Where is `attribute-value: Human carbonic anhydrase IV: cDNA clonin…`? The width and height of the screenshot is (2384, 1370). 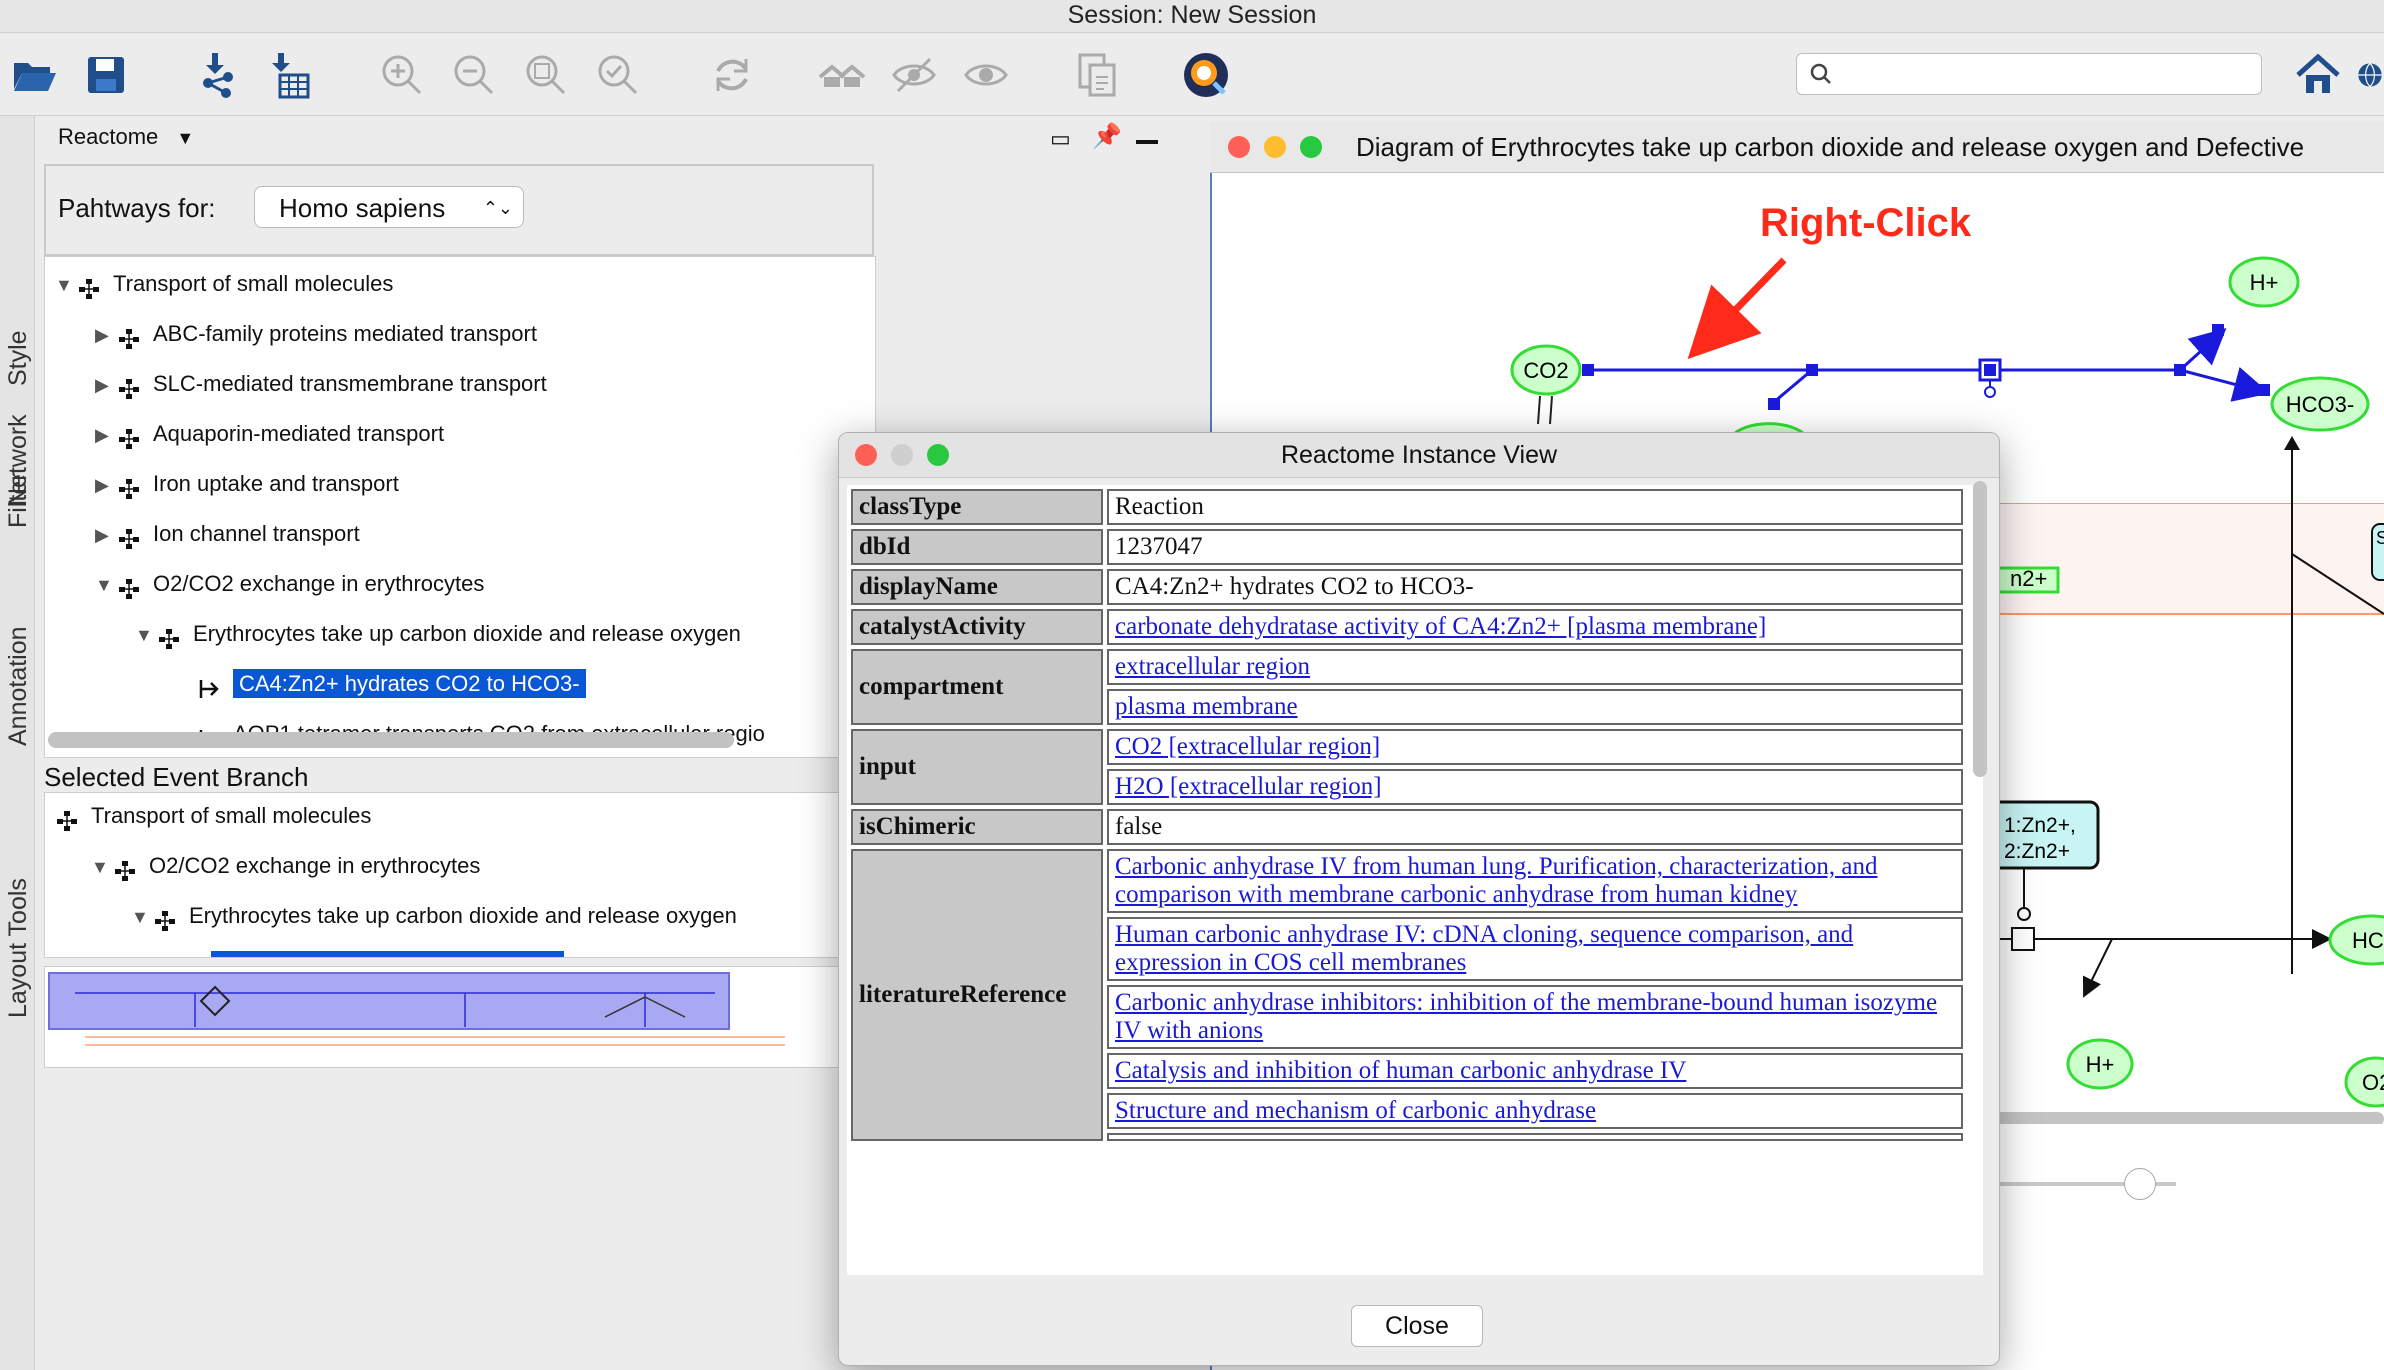 attribute-value: Human carbonic anhydrase IV: cDNA clonin… is located at coordinates (1535, 949).